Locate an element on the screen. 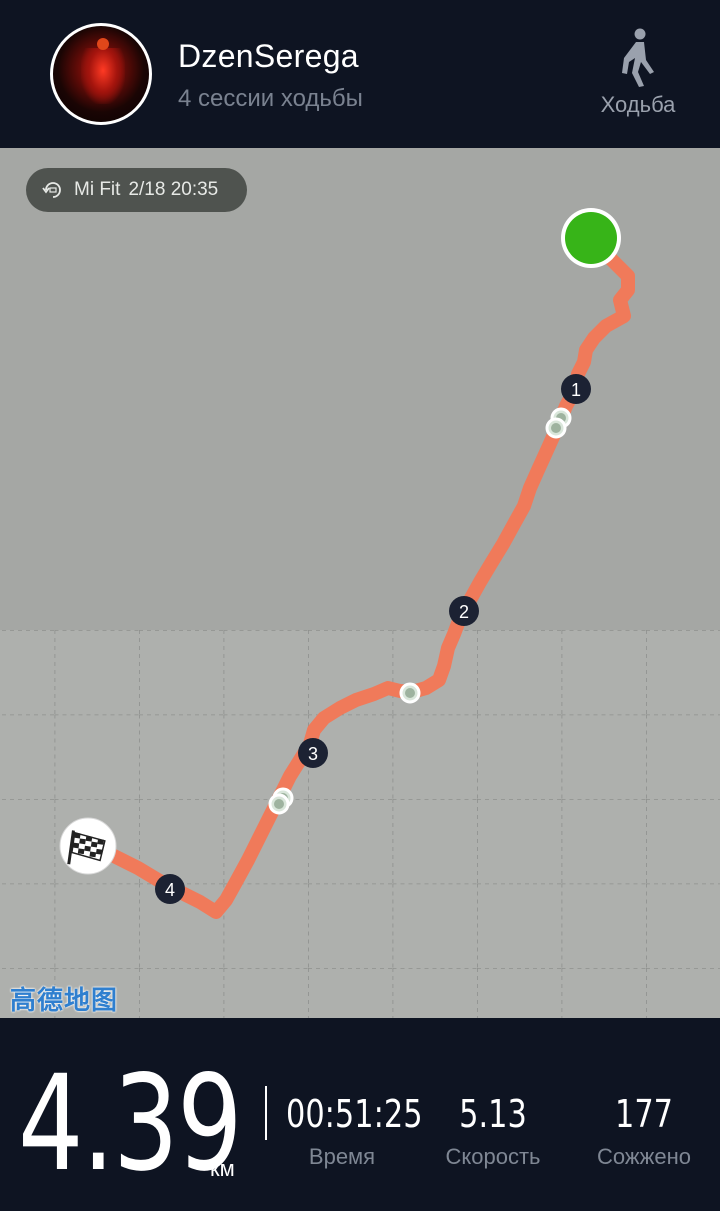  calories-label: Сожжено is located at coordinates (644, 1156).